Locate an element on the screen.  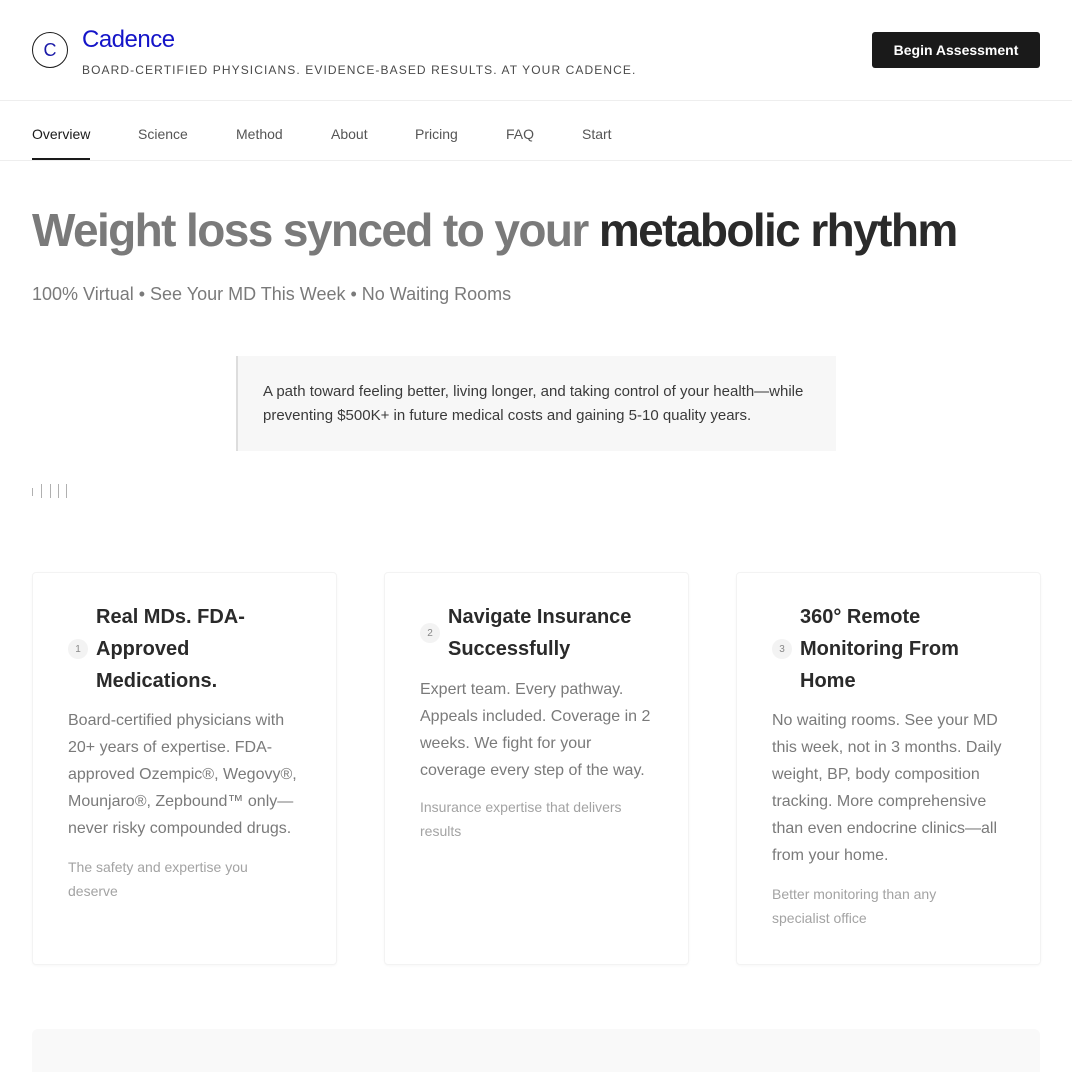
tab-pricing: Pricing is located at coordinates (436, 134).